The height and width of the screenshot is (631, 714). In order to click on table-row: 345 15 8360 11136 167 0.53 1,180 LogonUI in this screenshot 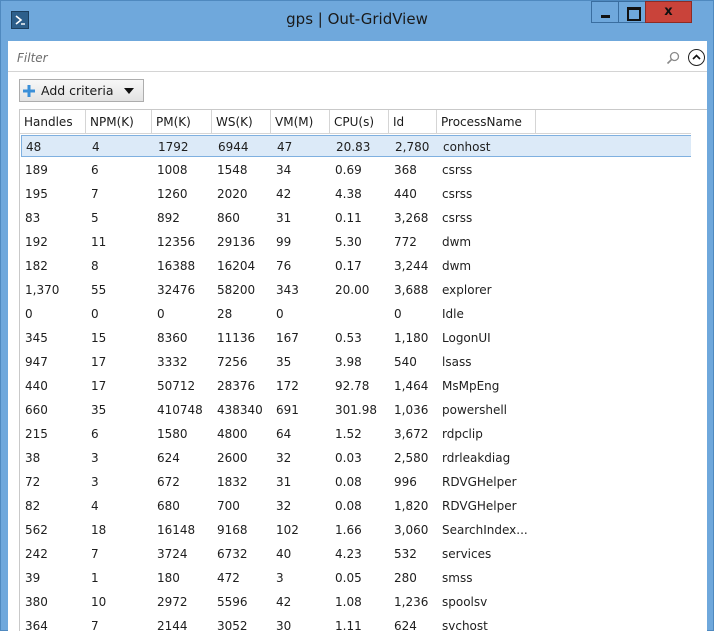, I will do `click(356, 338)`.